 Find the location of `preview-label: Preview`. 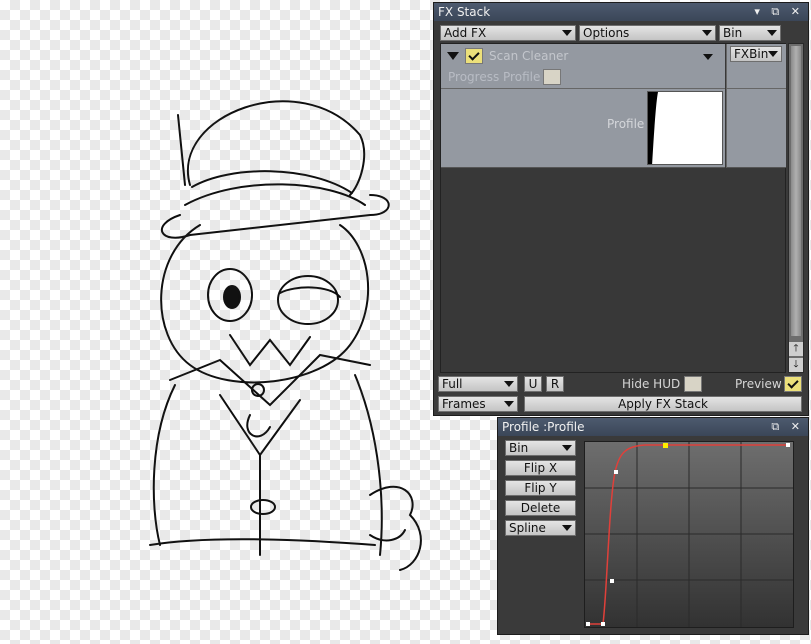

preview-label: Preview is located at coordinates (758, 384).